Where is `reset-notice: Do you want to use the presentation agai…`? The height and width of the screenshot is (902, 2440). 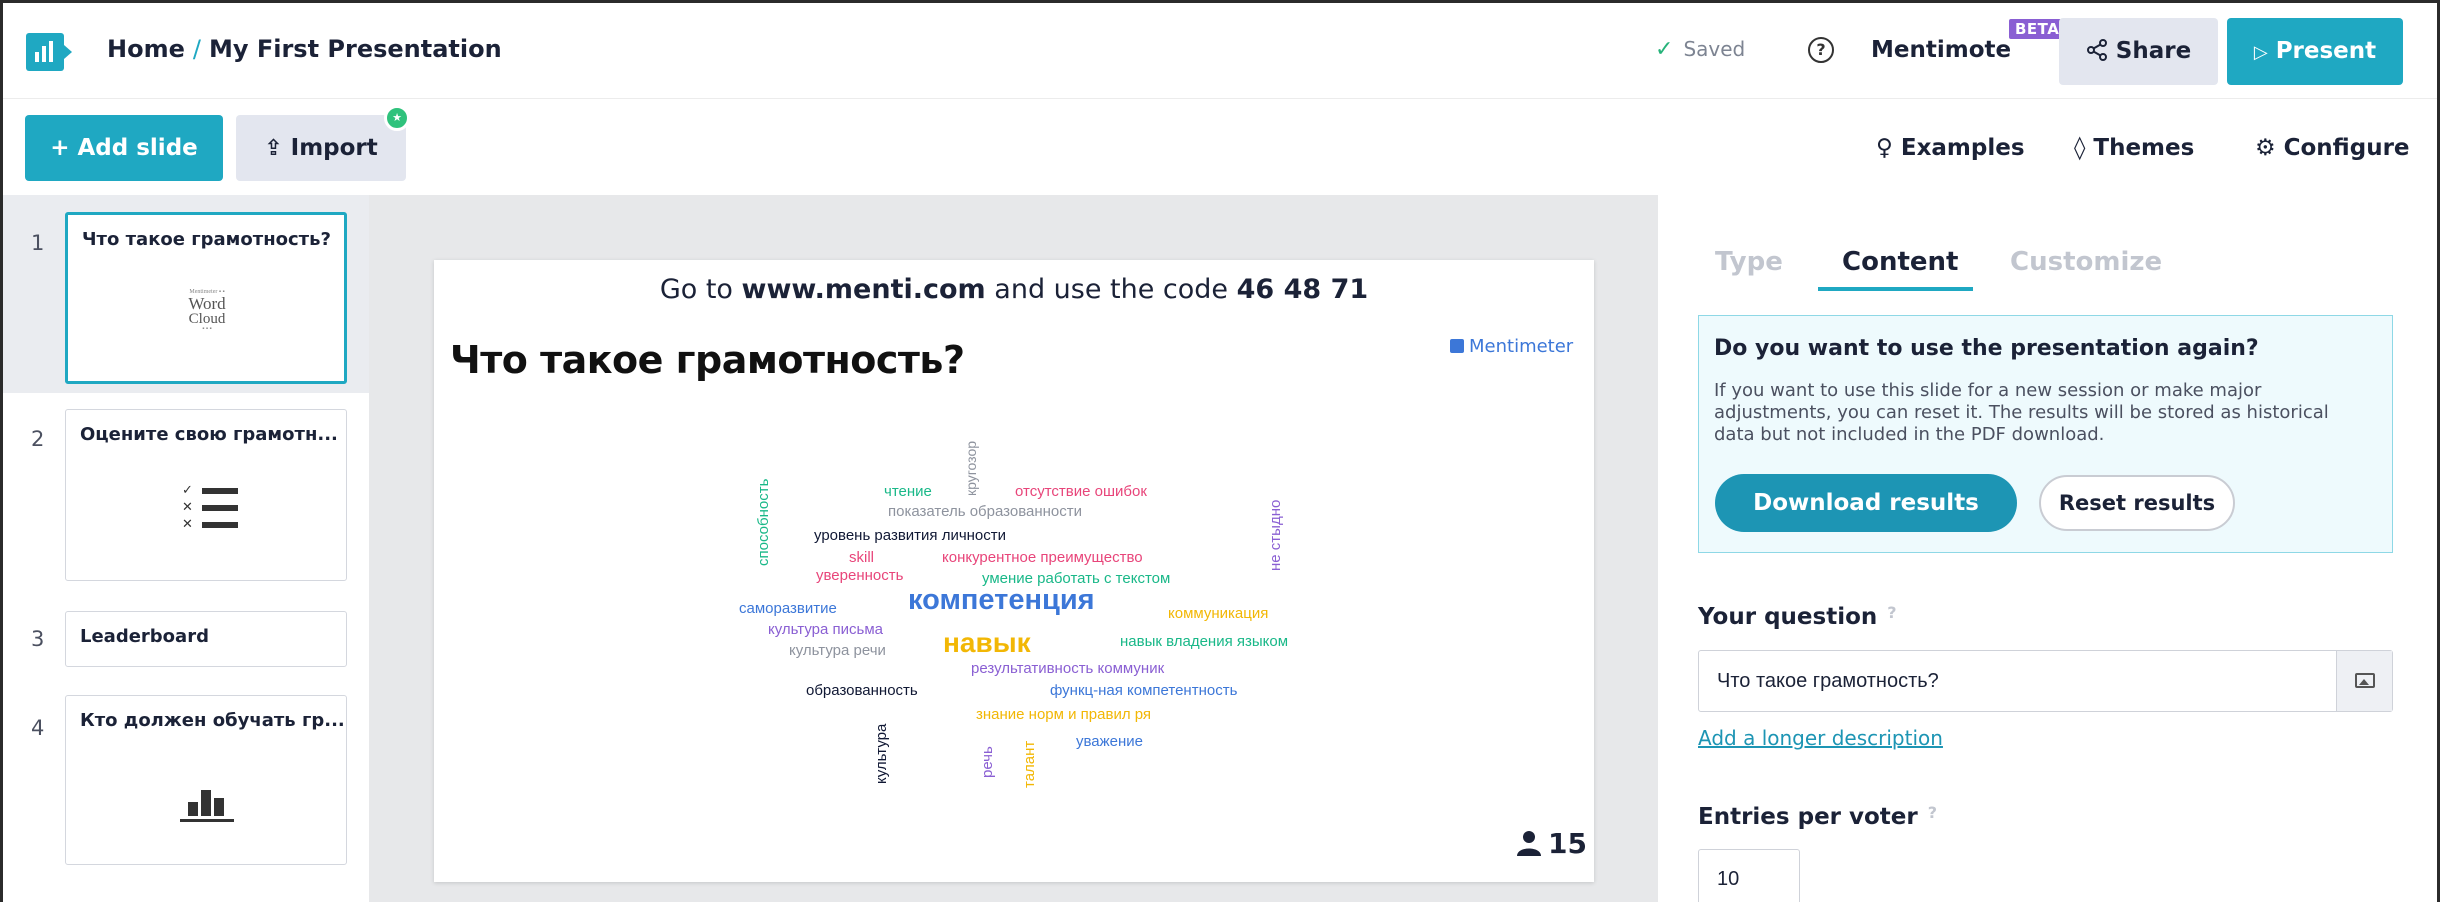 reset-notice: Do you want to use the presentation agai… is located at coordinates (2045, 434).